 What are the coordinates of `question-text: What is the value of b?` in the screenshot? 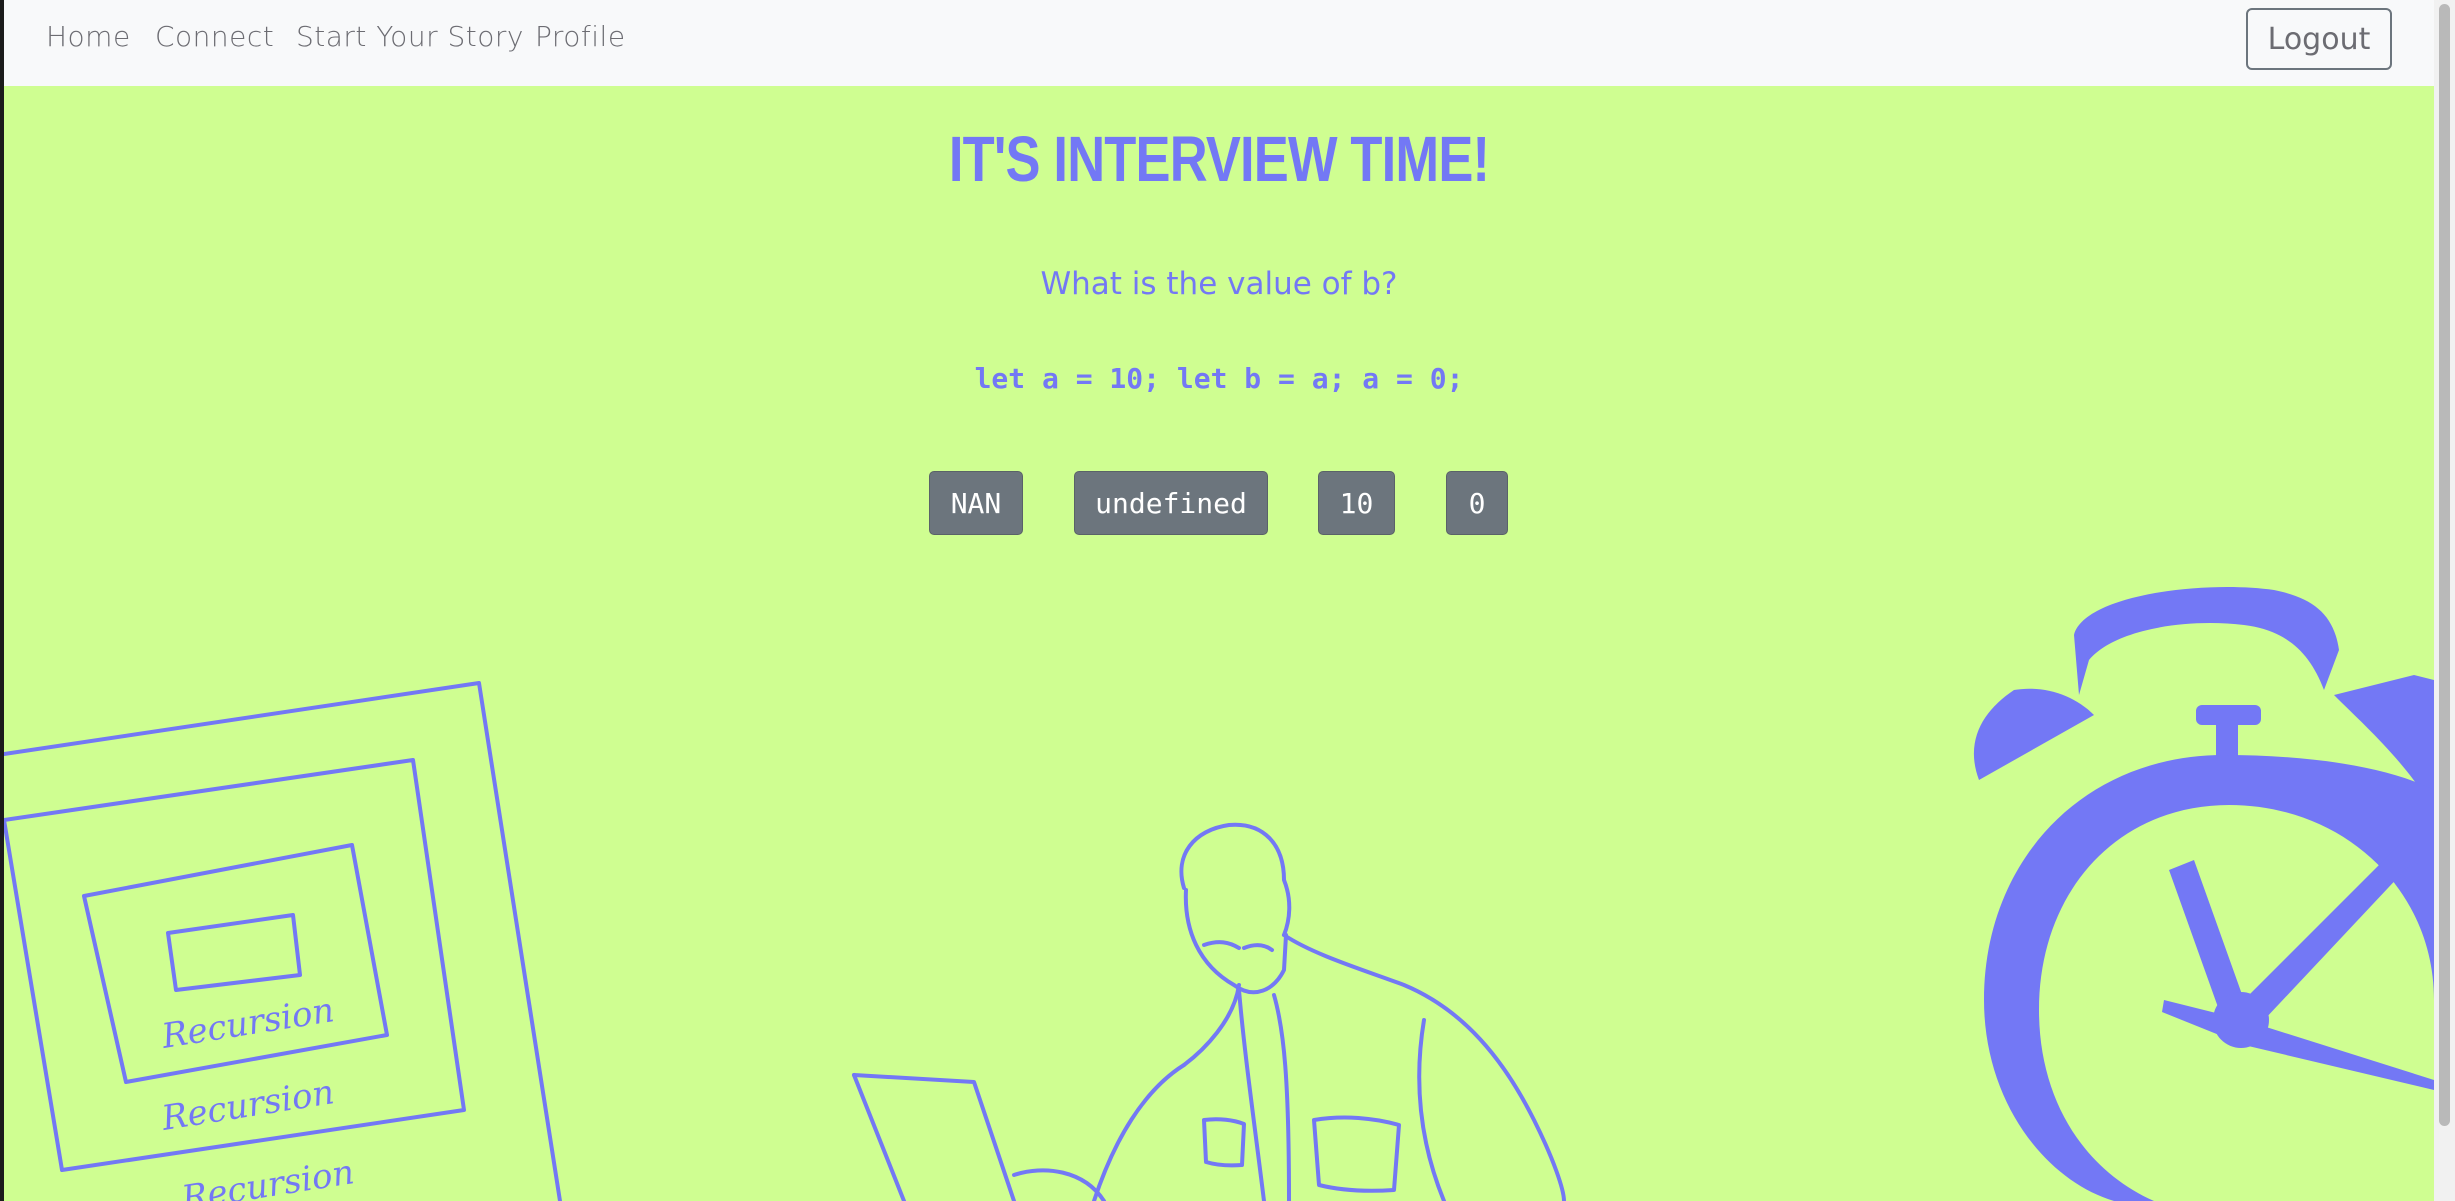 It's located at (1219, 284).